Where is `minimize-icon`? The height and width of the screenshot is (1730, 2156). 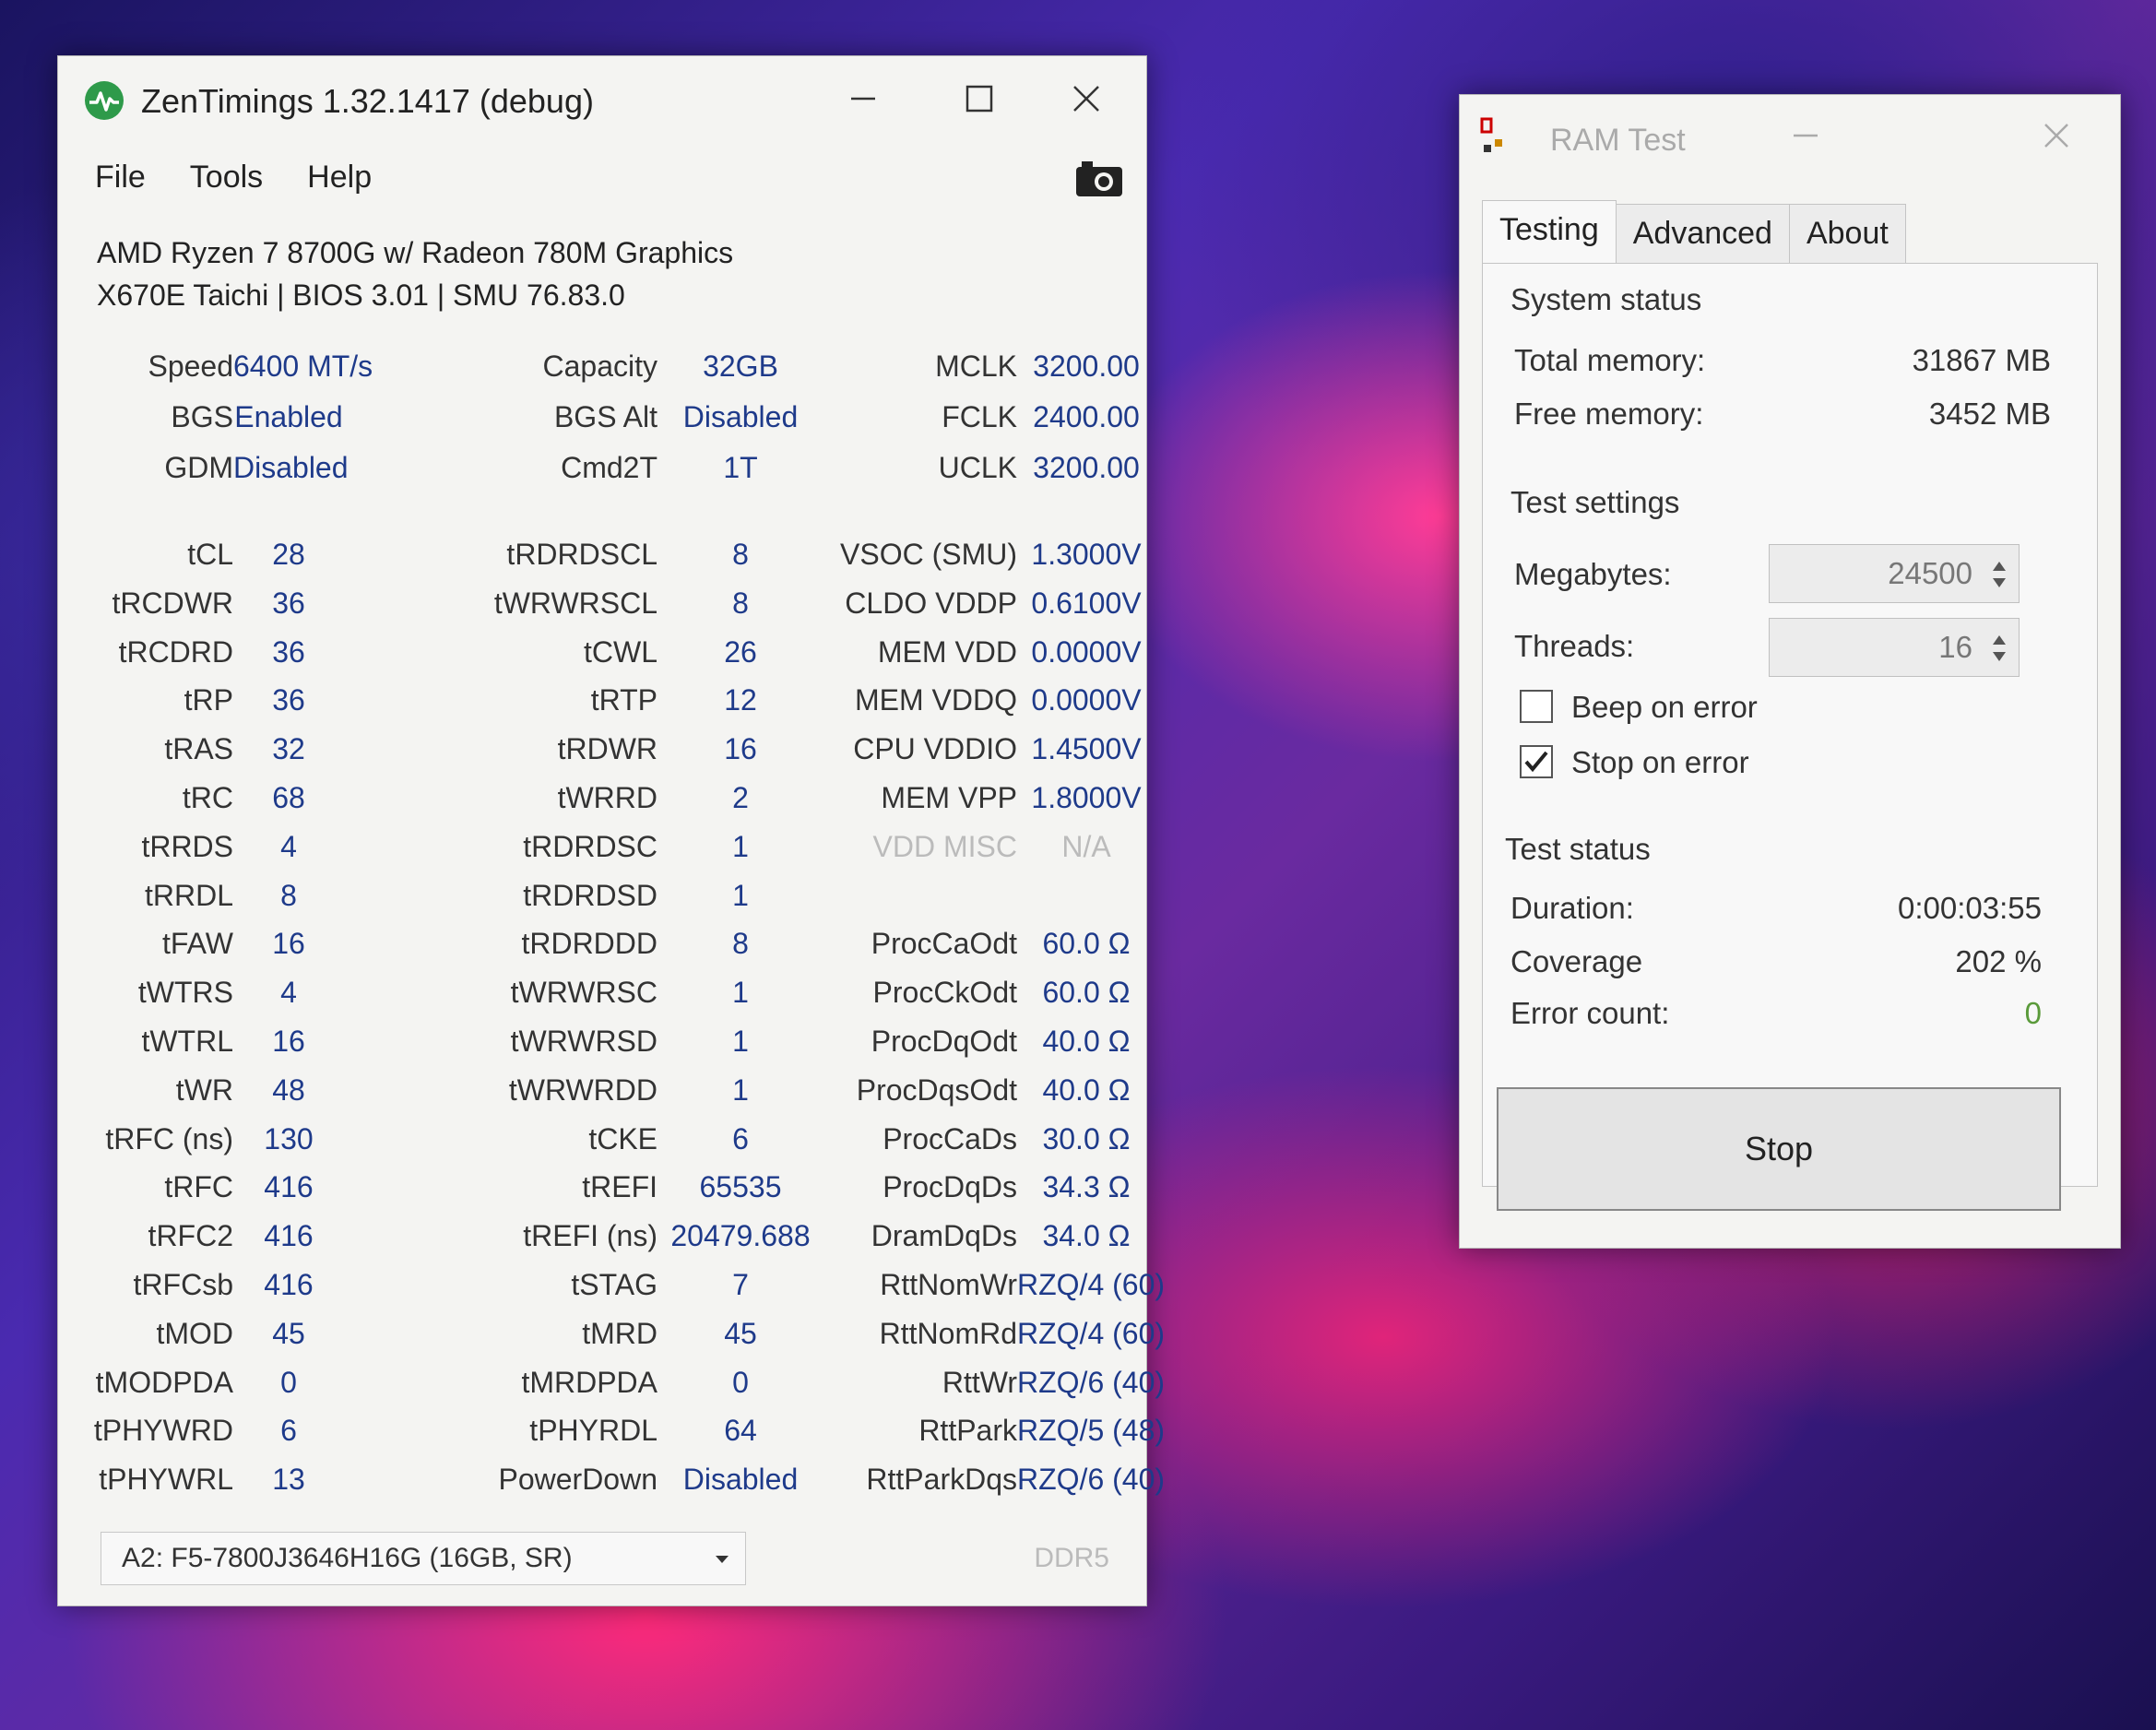 minimize-icon is located at coordinates (1806, 135).